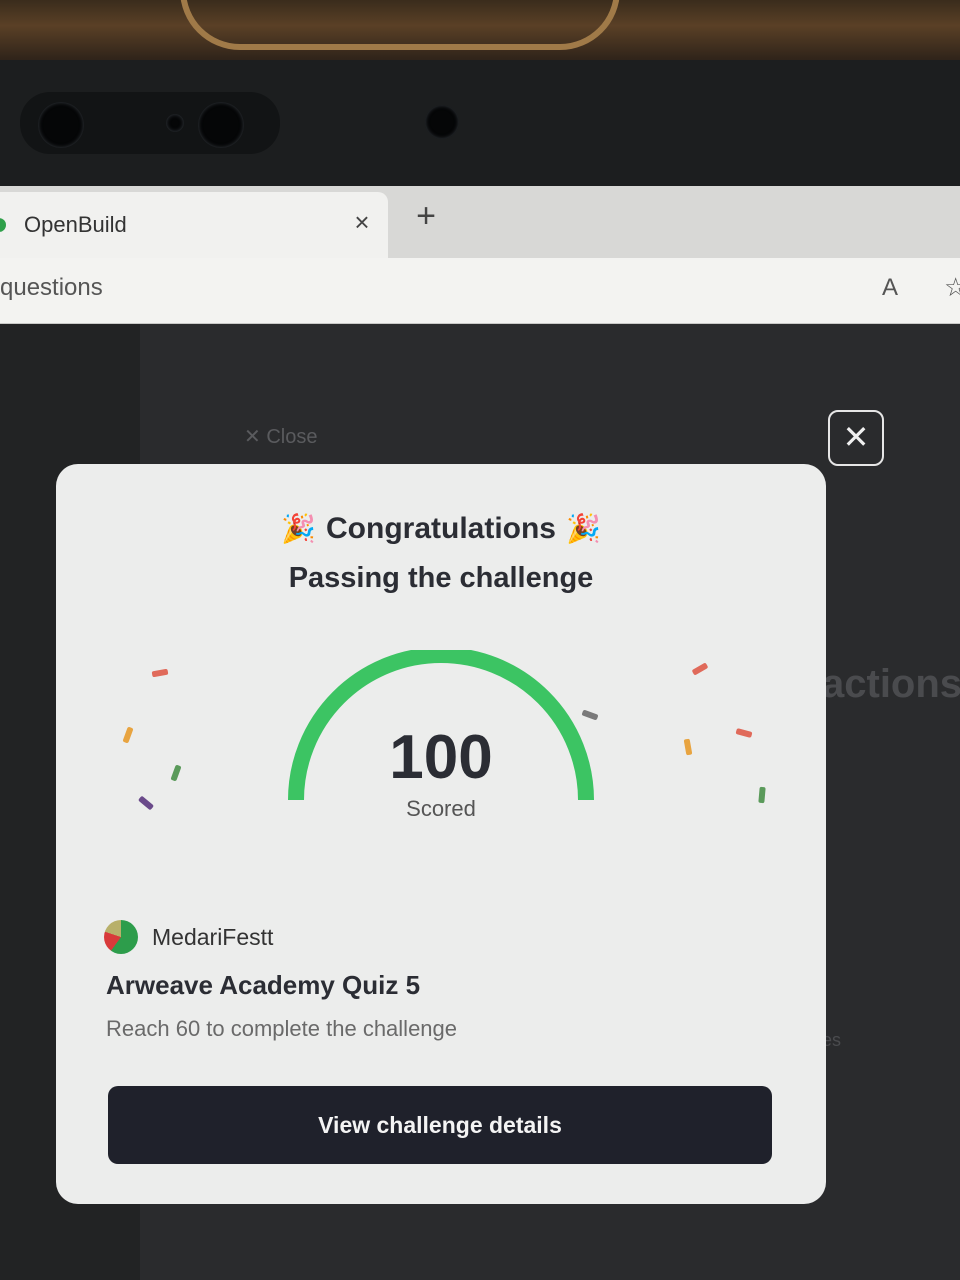 This screenshot has height=1280, width=960. What do you see at coordinates (282, 1028) in the screenshot?
I see `quiz-requirement: Reach 60 to complete the challenge` at bounding box center [282, 1028].